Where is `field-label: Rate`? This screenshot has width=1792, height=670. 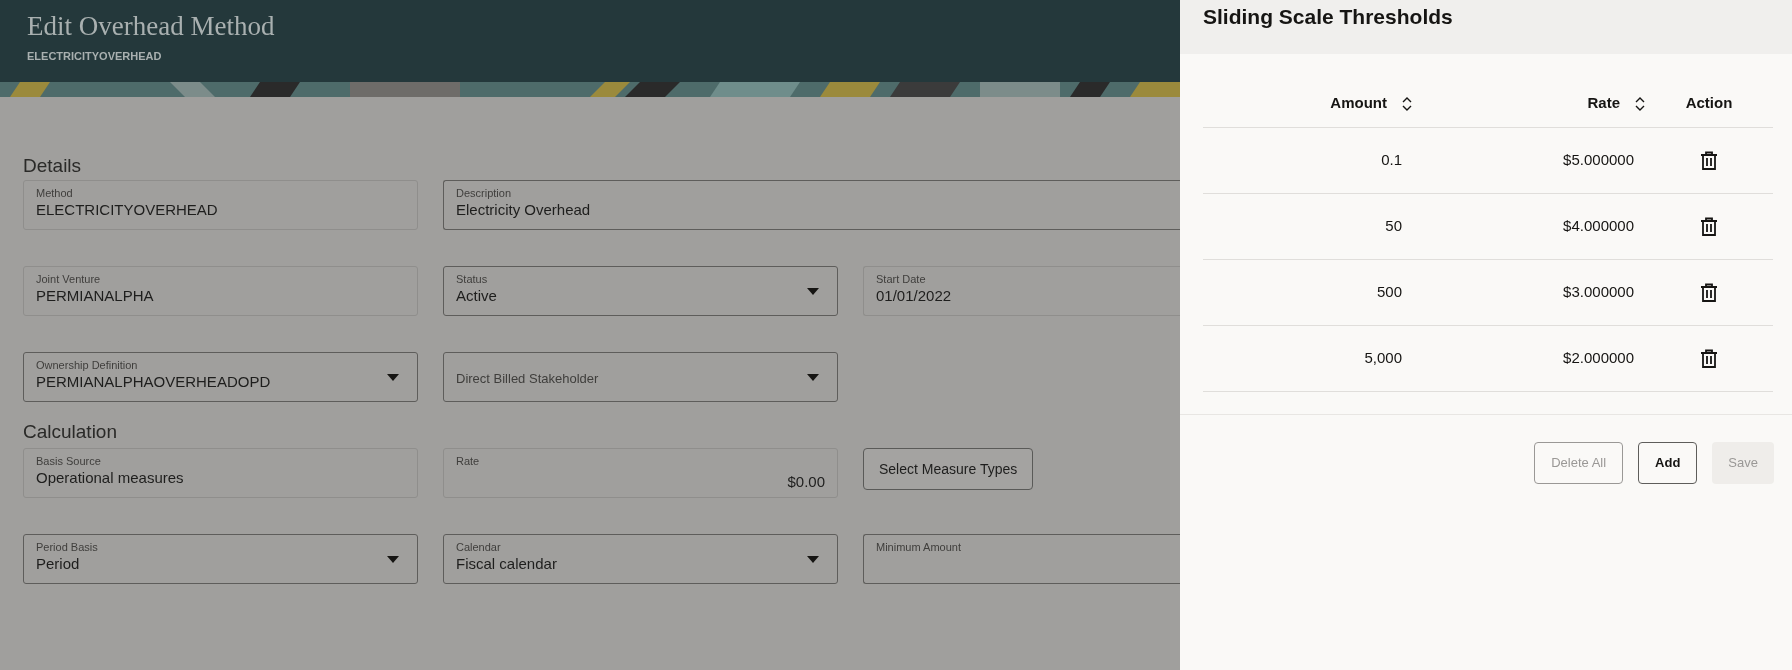
field-label: Rate is located at coordinates (468, 461).